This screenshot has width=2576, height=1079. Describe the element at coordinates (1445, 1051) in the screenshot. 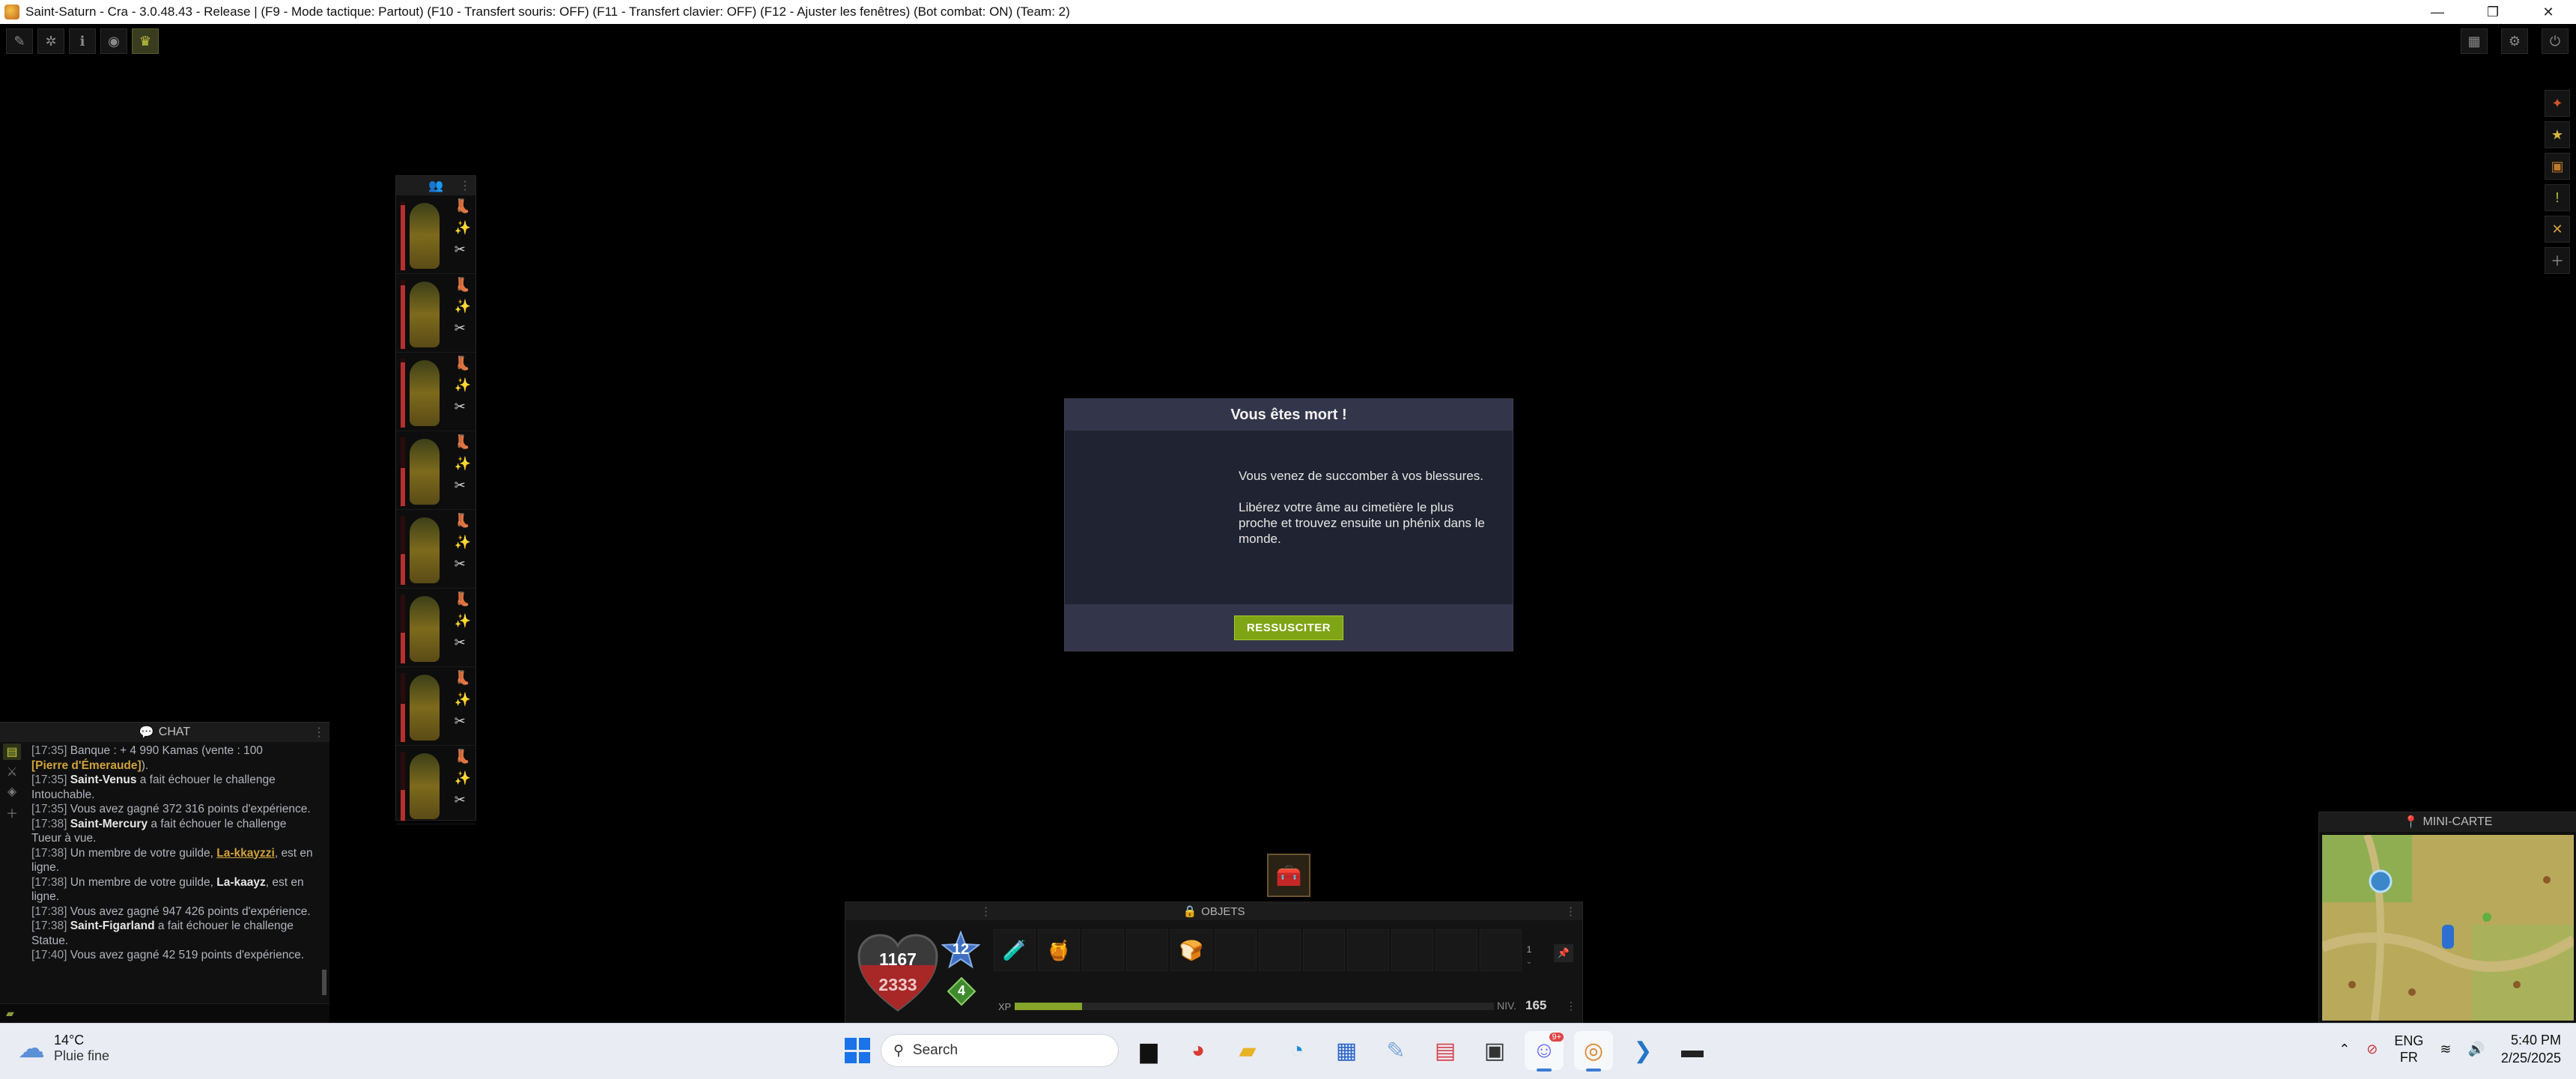

I see `app-red-icon: ▤` at that location.